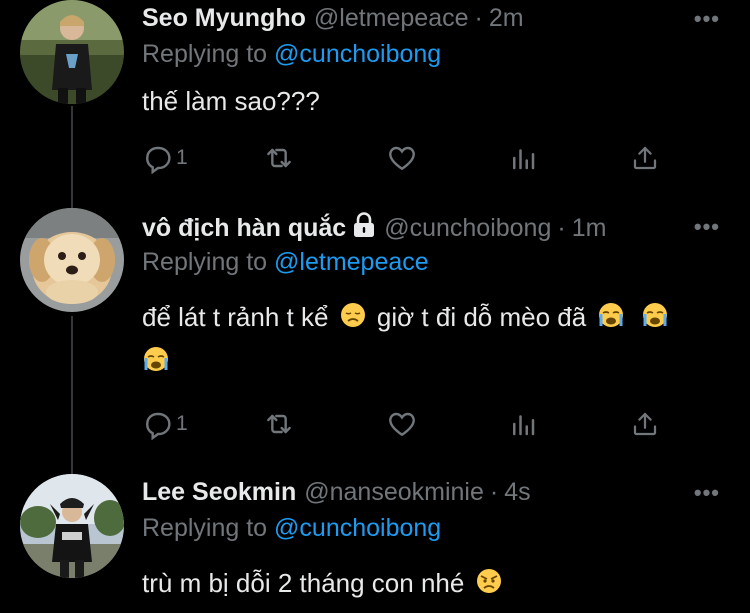  What do you see at coordinates (391, 18) in the screenshot?
I see `username: @letmepeace` at bounding box center [391, 18].